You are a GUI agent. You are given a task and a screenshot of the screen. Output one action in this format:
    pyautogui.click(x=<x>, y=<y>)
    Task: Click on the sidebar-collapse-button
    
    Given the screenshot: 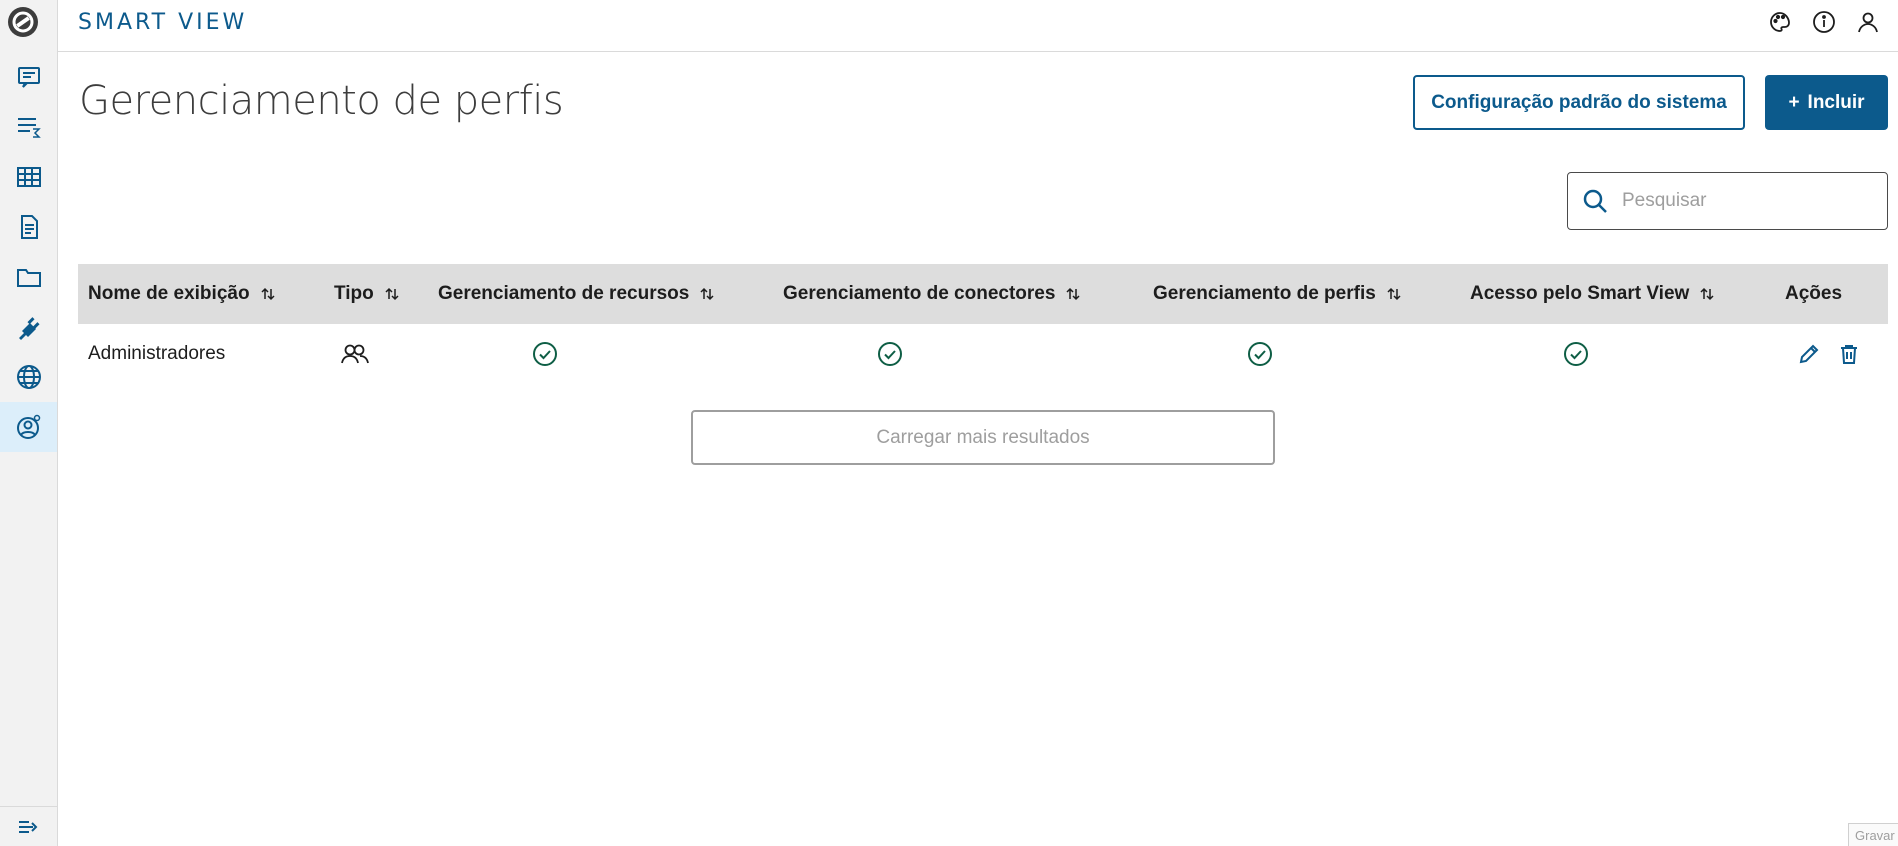 What is the action you would take?
    pyautogui.click(x=28, y=826)
    